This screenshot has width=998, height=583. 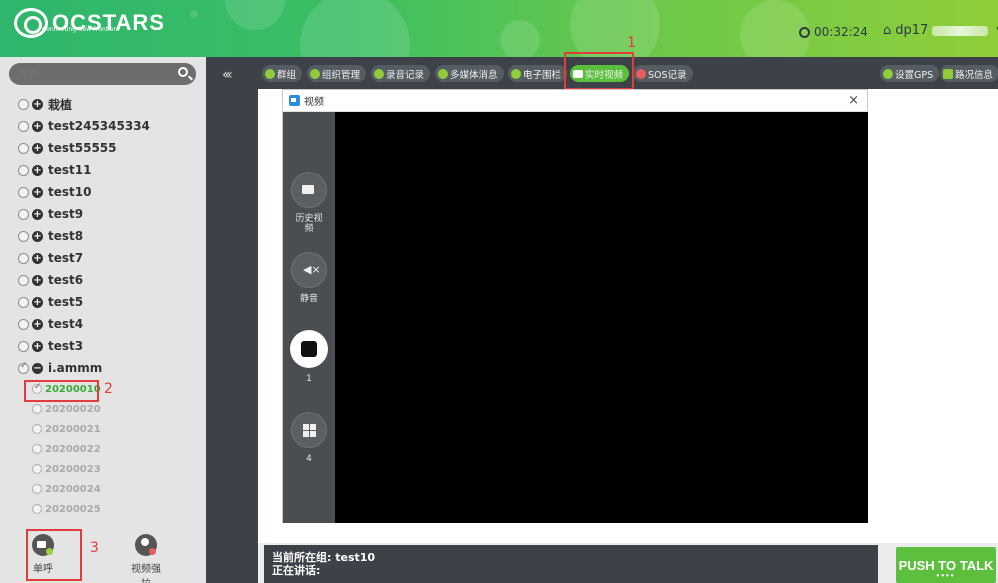 I want to click on group-label: test245345334, so click(x=99, y=126).